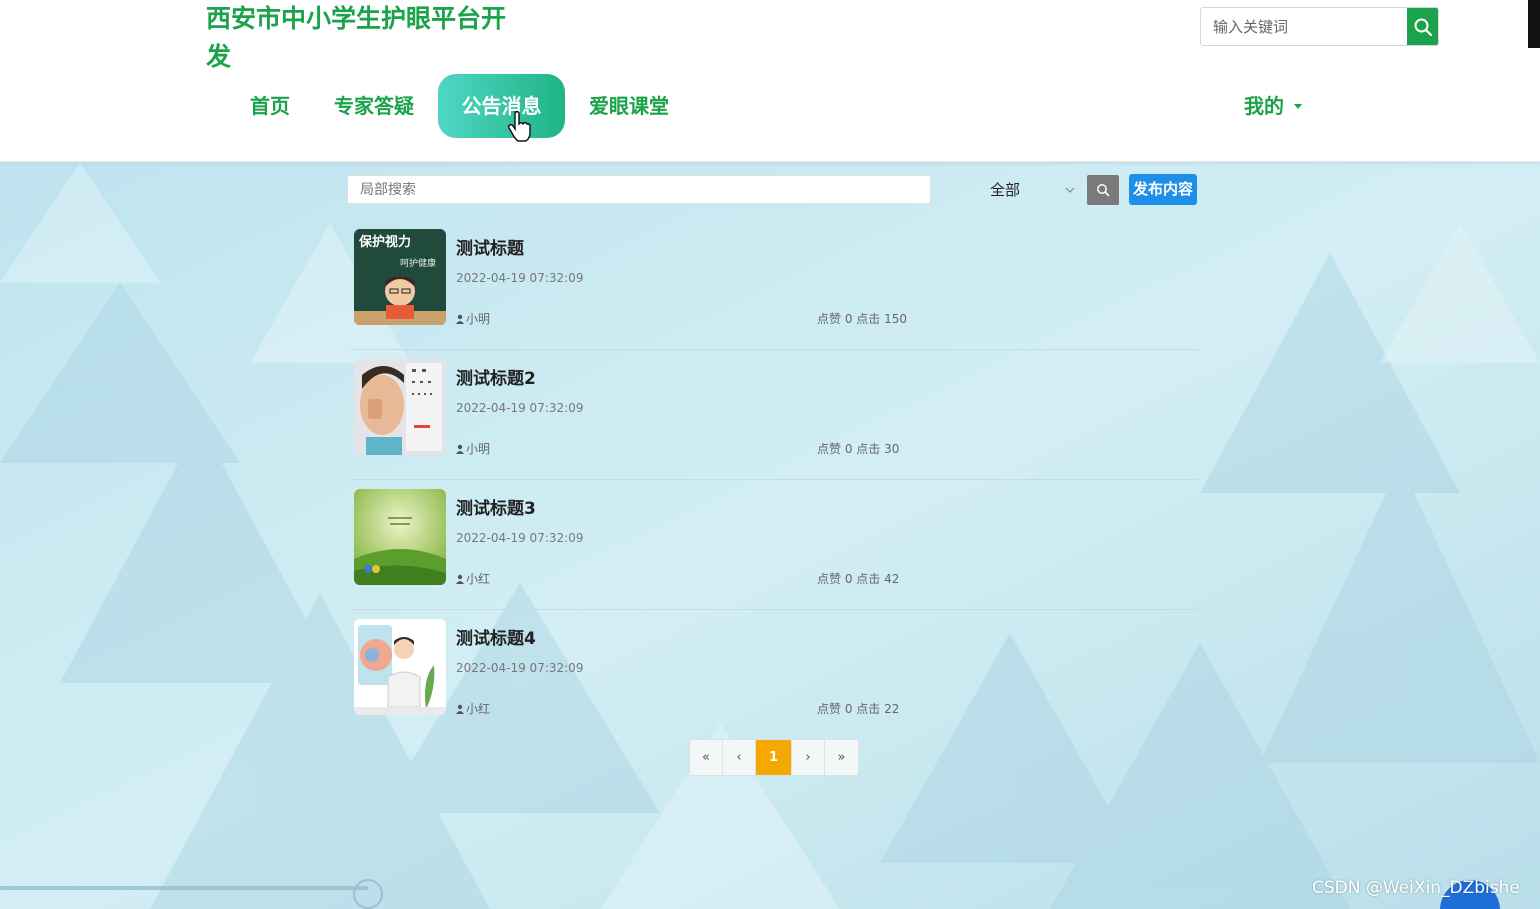  I want to click on main-nav: 首页 专家答疑 公告消息 爱眼课堂, so click(461, 106).